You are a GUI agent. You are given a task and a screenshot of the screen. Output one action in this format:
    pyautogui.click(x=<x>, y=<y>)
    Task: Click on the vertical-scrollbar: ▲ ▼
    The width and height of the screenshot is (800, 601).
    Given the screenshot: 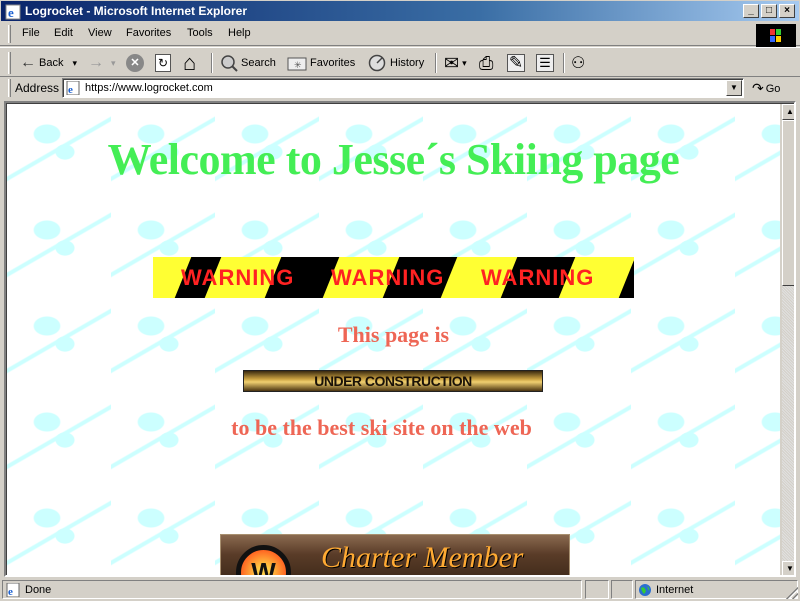 What is the action you would take?
    pyautogui.click(x=788, y=339)
    